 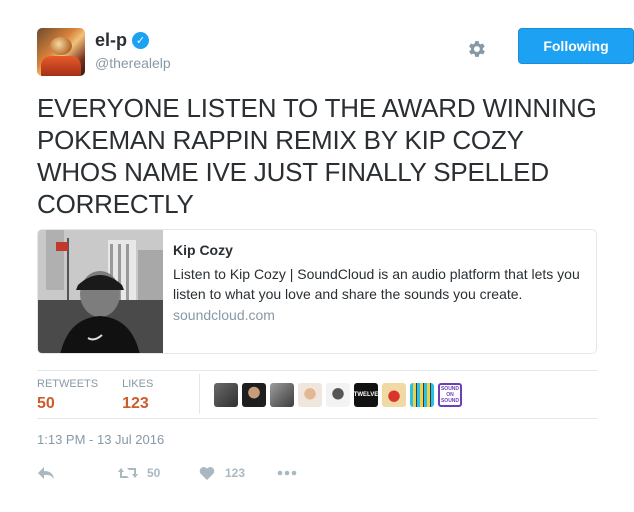 I want to click on liker-avatar-sound-on-sound: SOUND ON SOUND, so click(x=450, y=395).